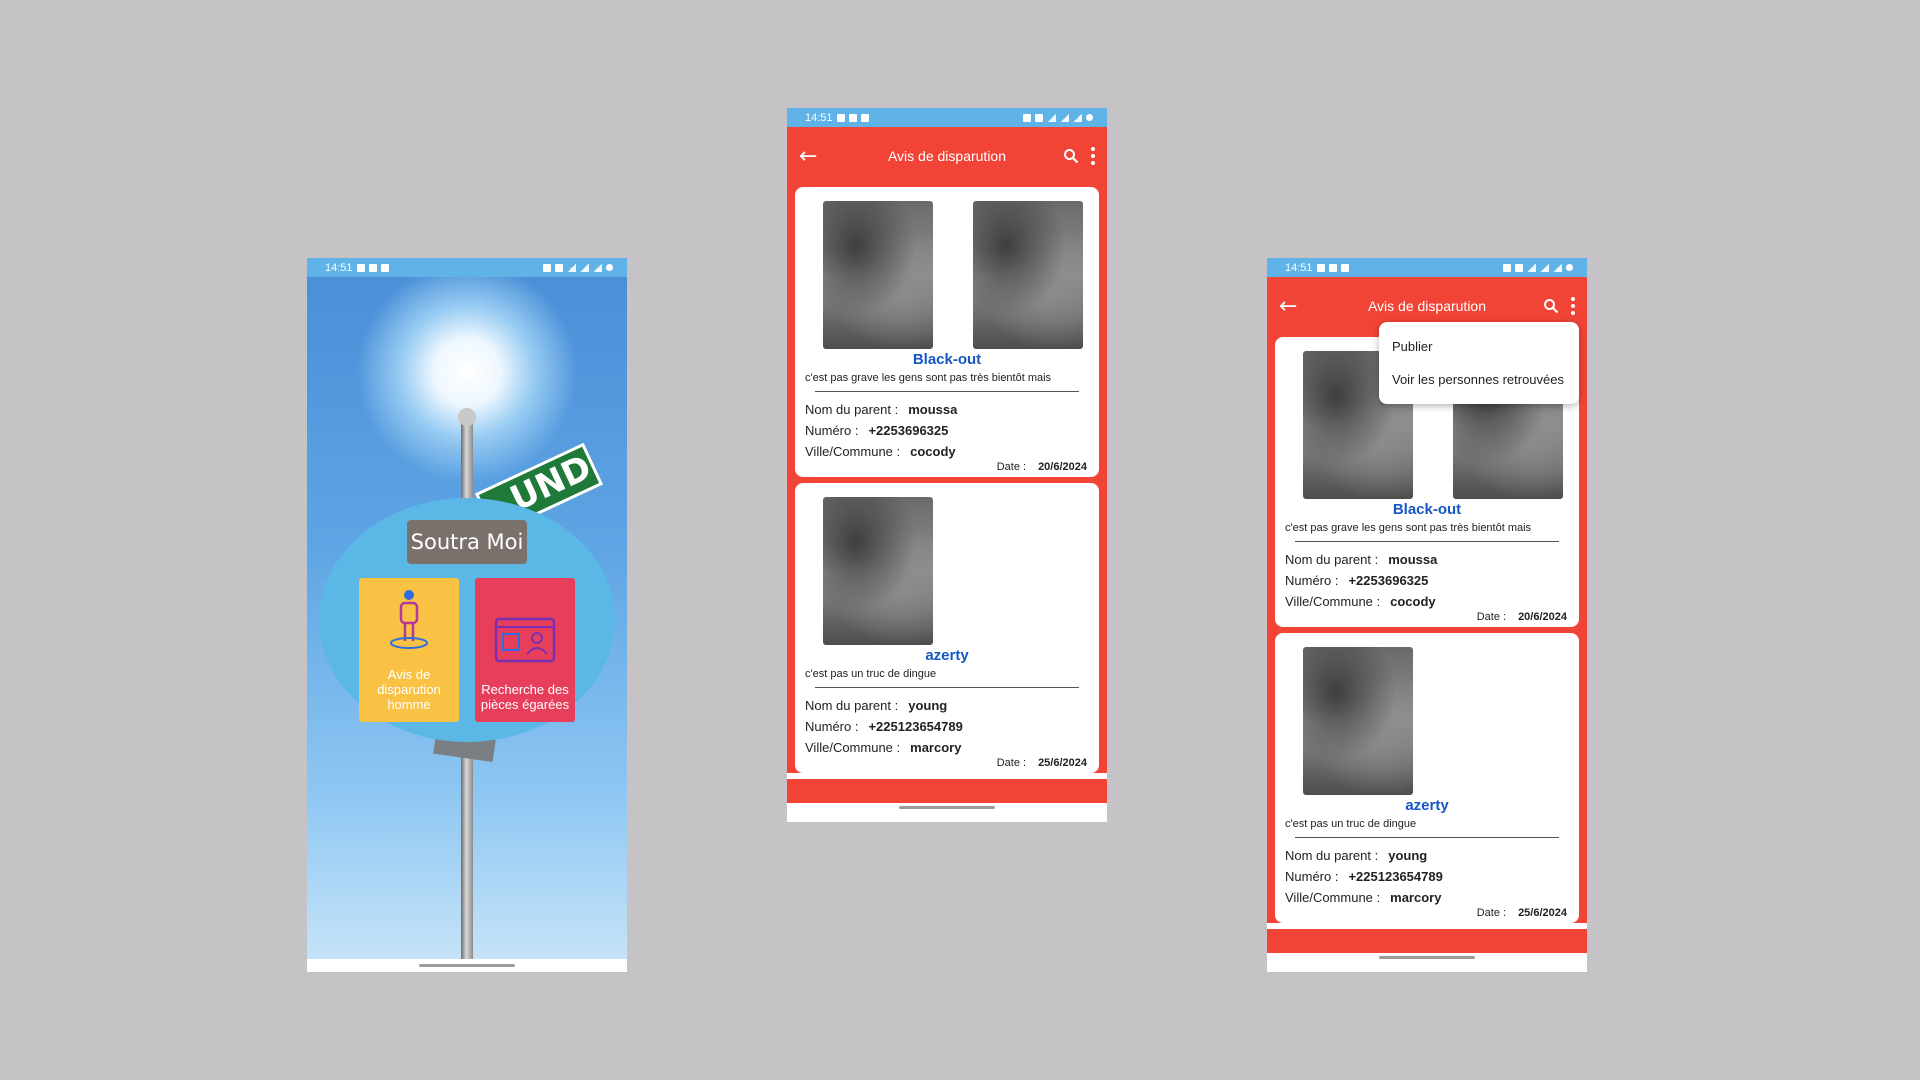 This screenshot has width=1920, height=1080. Describe the element at coordinates (525, 697) in the screenshot. I see `tile-lost-documents-label: Recherche des pièces égarées` at that location.